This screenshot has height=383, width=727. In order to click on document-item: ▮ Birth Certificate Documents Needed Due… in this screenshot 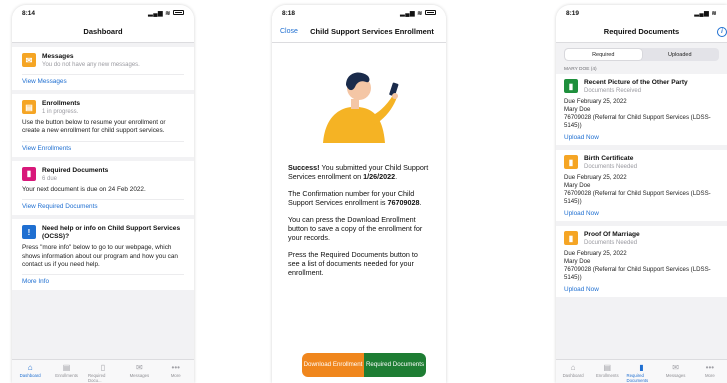, I will do `click(641, 185)`.